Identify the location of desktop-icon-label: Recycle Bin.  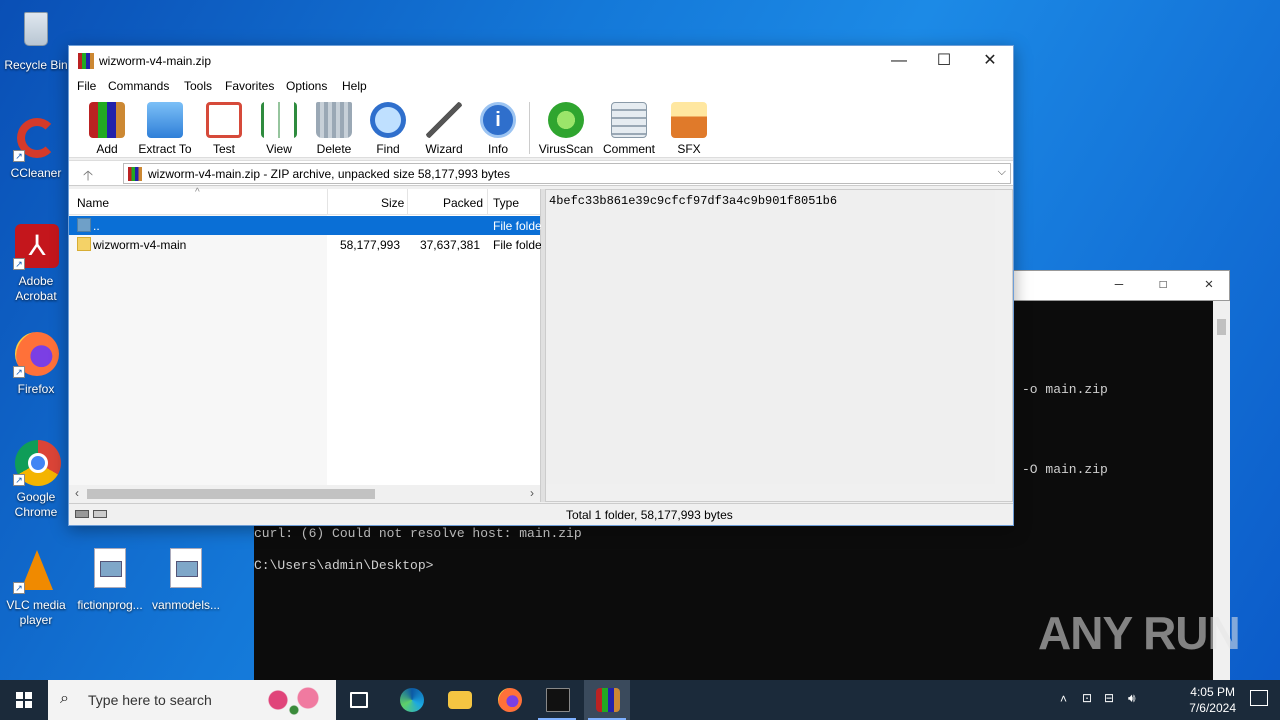
(36, 65).